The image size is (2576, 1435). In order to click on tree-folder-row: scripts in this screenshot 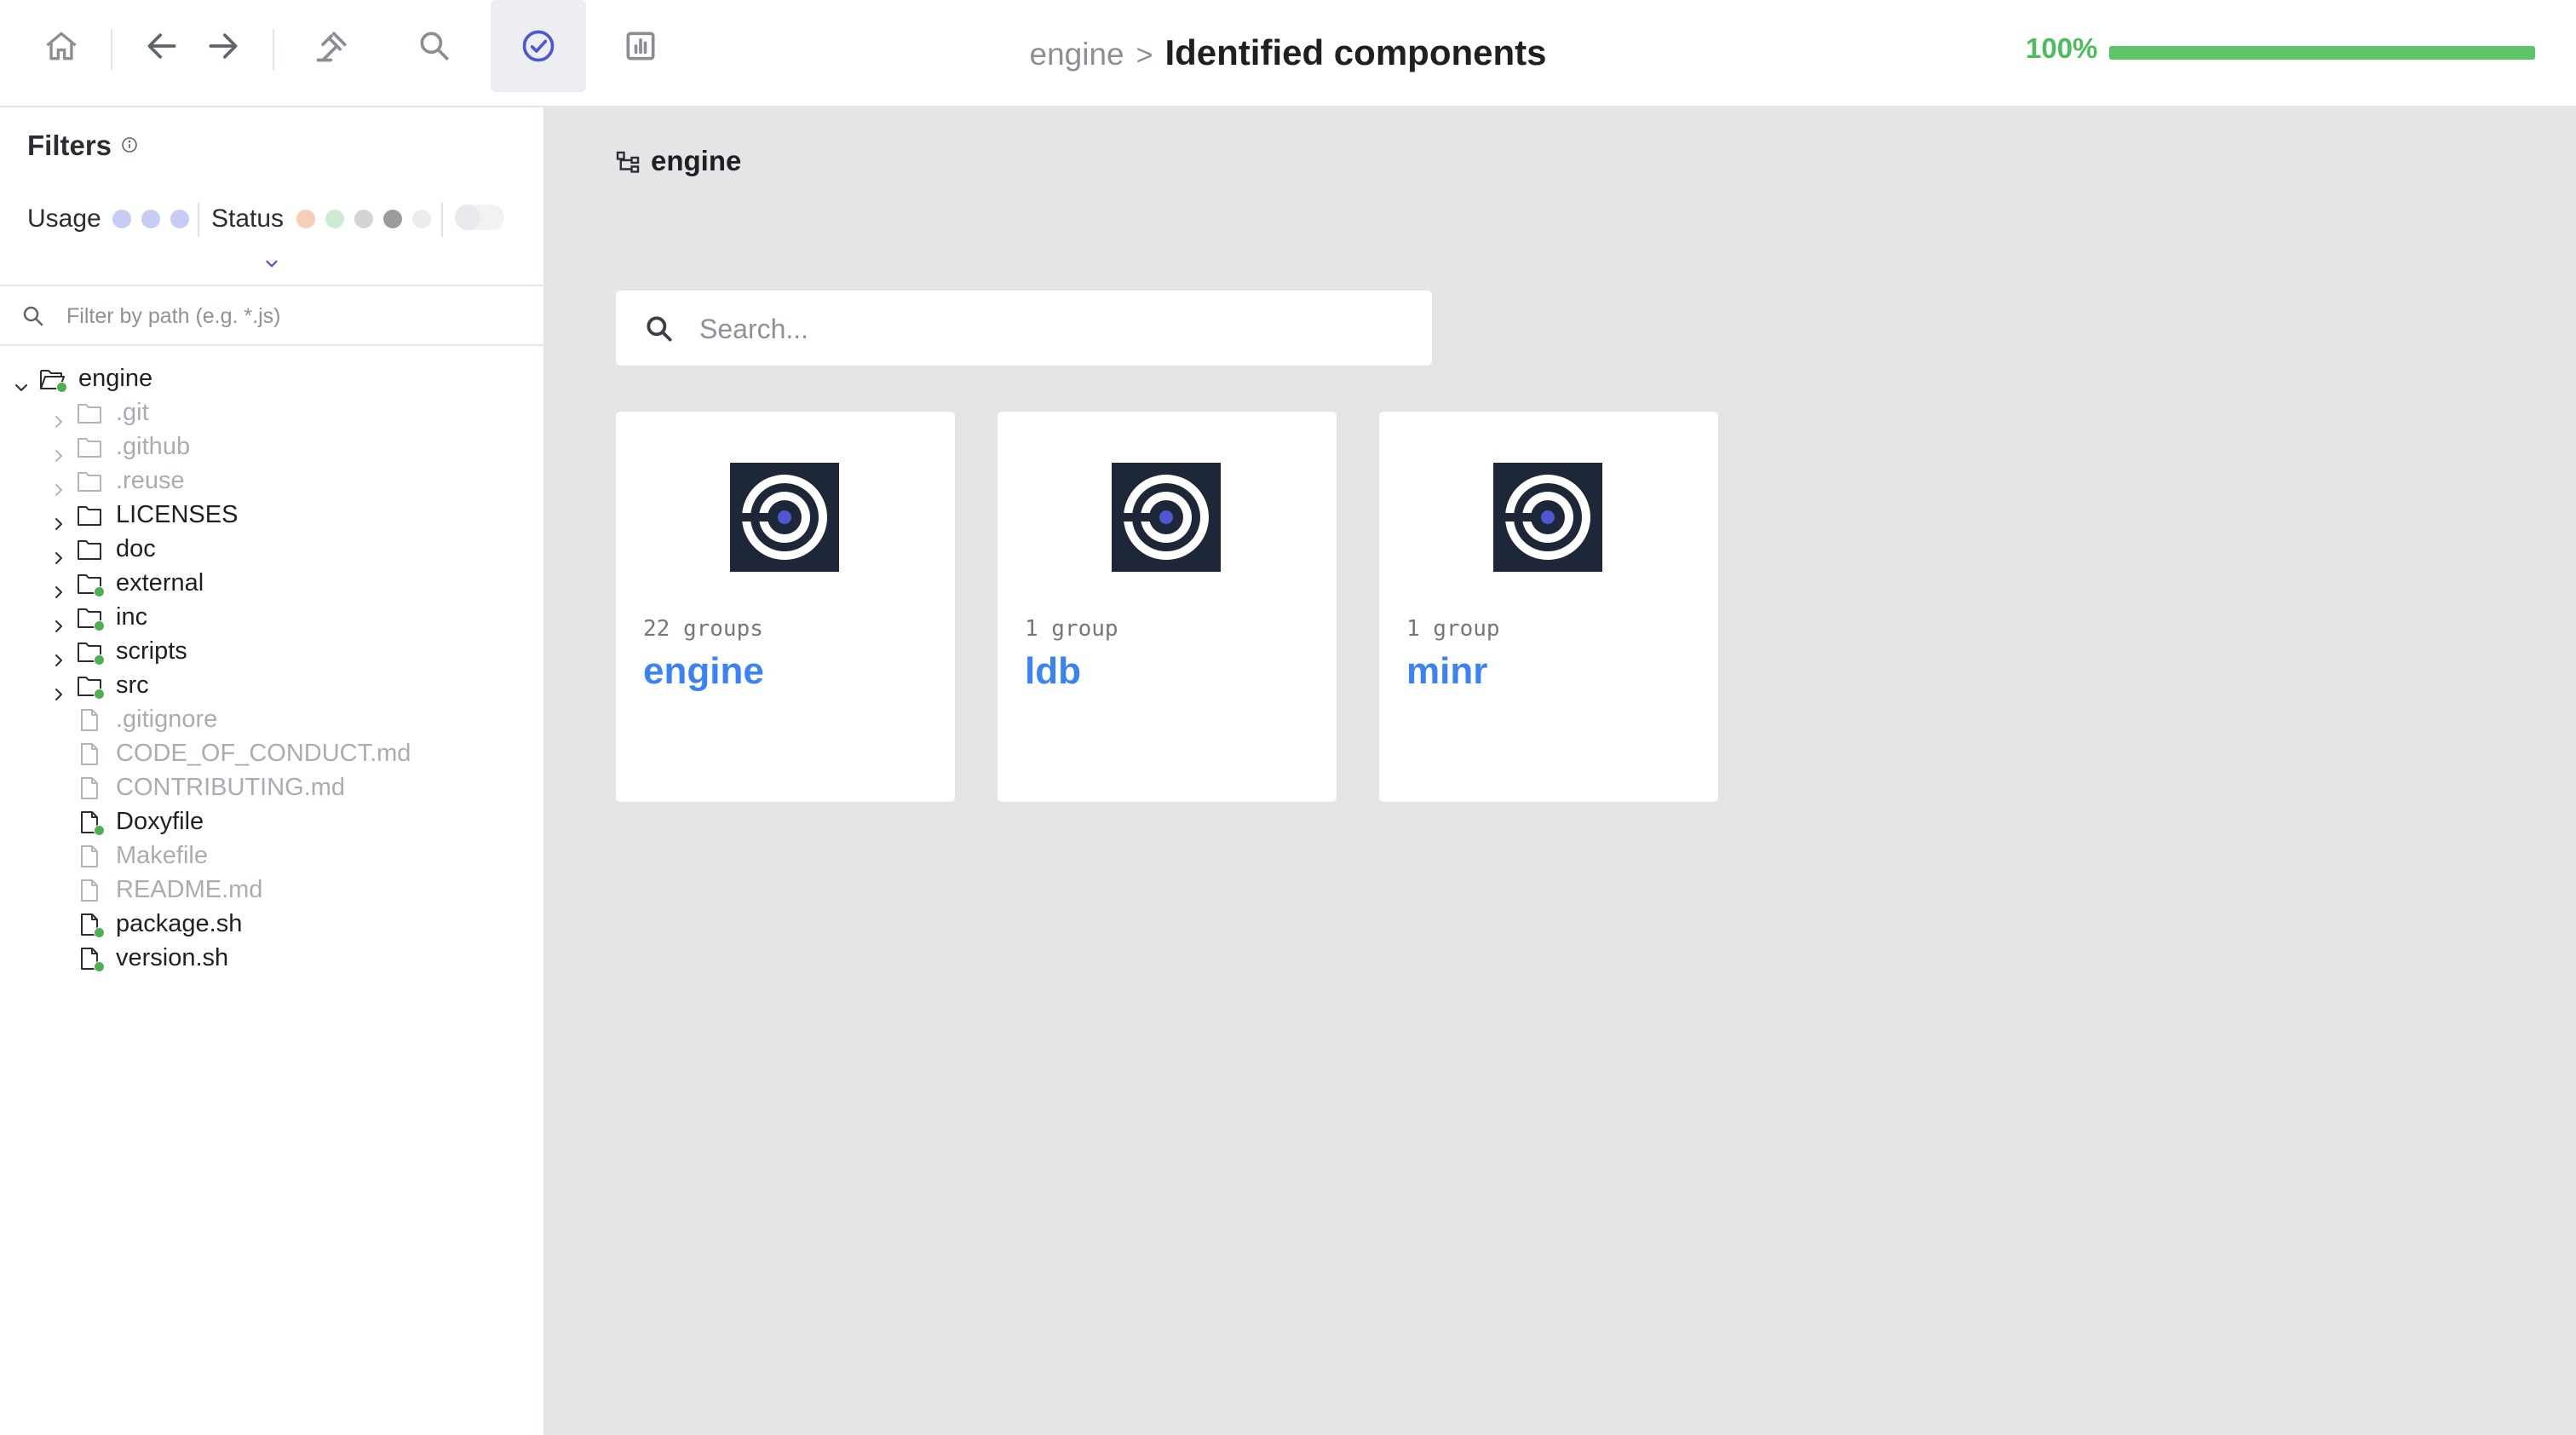, I will do `click(272, 651)`.